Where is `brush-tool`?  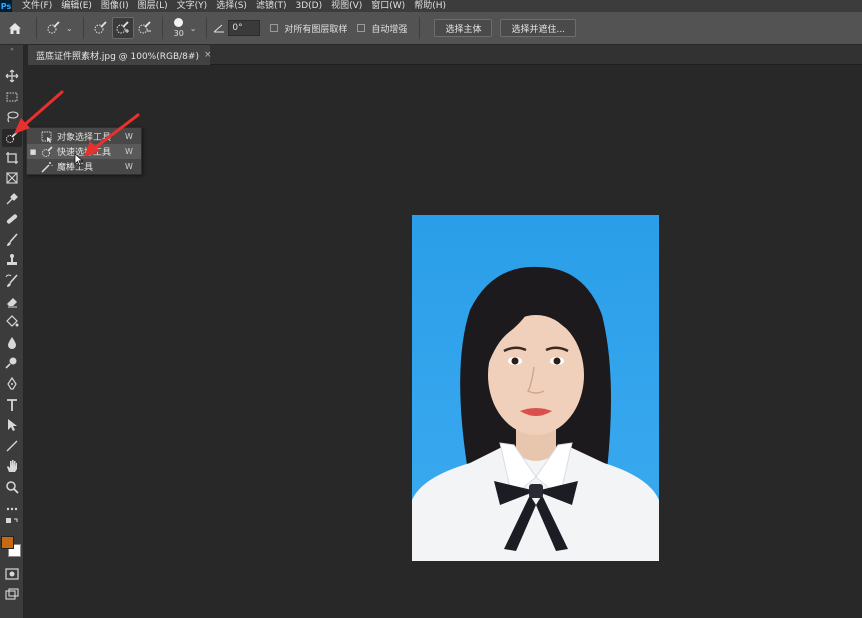
brush-tool is located at coordinates (12, 240).